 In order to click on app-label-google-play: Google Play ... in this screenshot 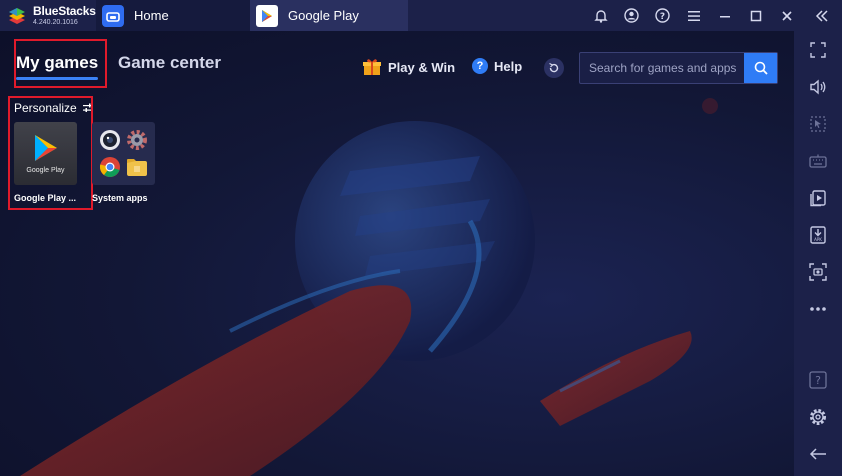, I will do `click(45, 198)`.